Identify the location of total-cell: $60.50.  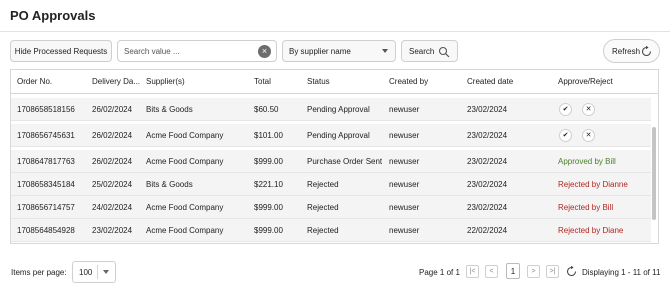
(266, 109).